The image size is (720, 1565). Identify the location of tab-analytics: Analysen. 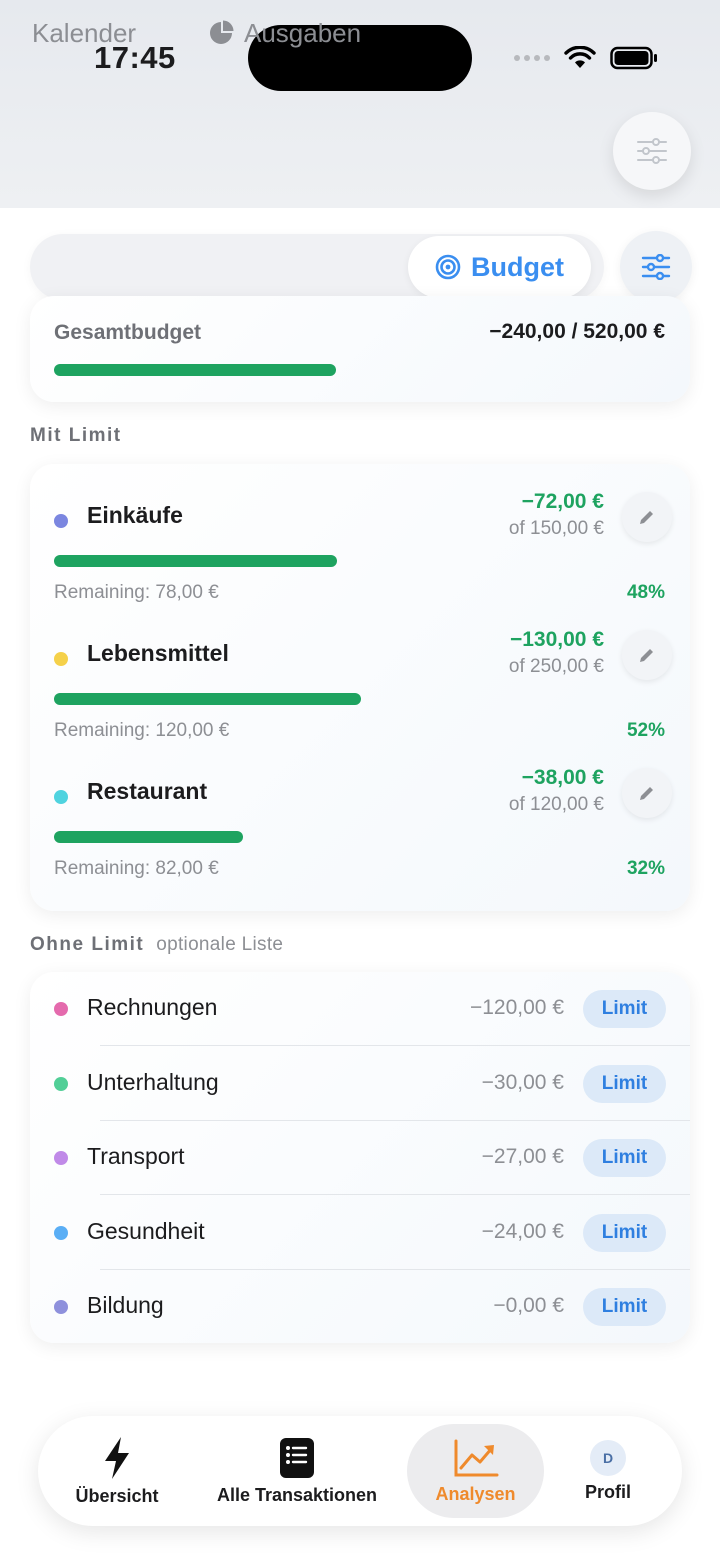
(475, 1471).